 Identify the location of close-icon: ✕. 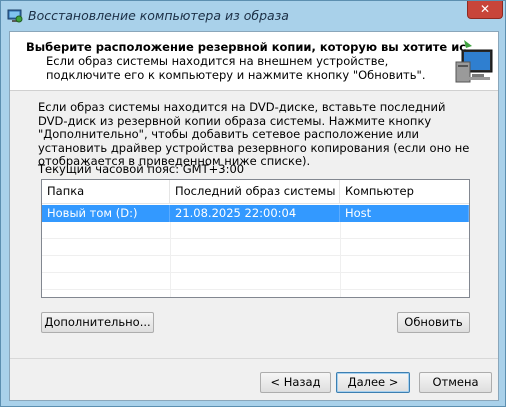
(485, 9).